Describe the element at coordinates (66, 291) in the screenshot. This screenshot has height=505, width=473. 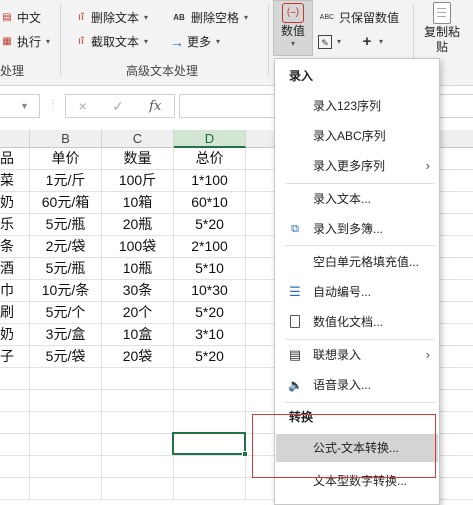
I see `cell: 10元/条` at that location.